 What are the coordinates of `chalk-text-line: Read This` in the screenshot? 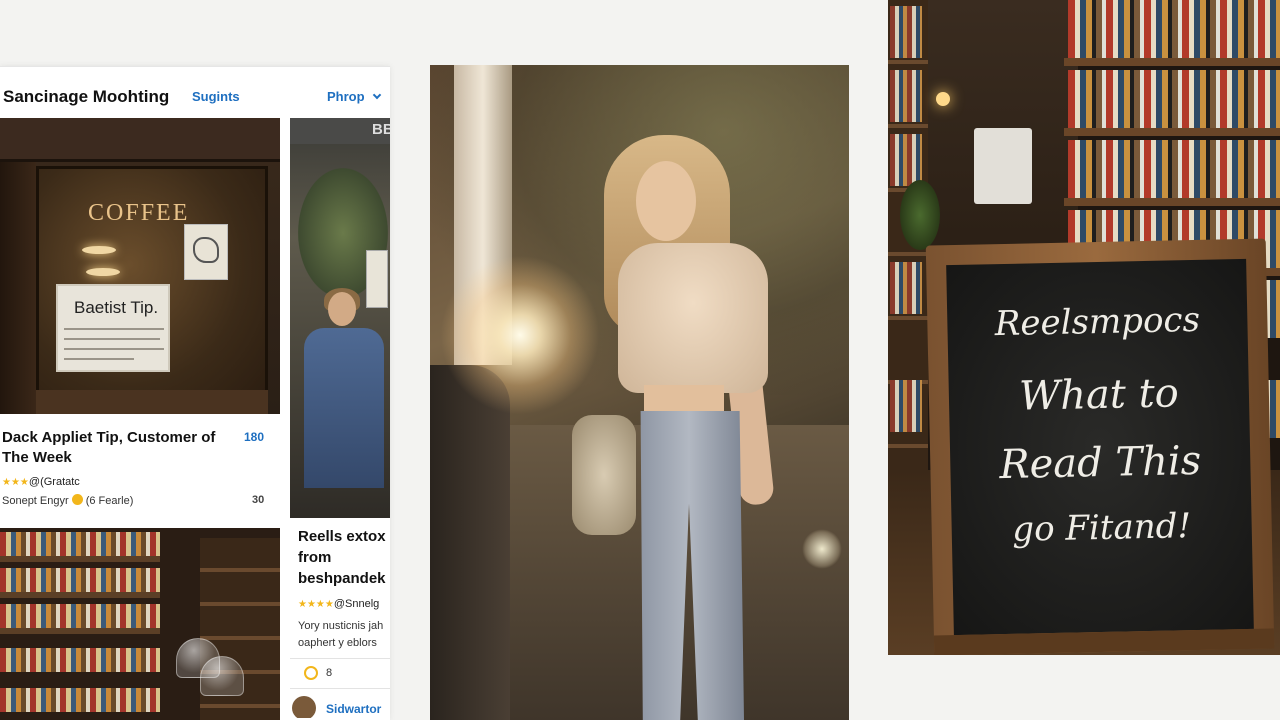 It's located at (1100, 463).